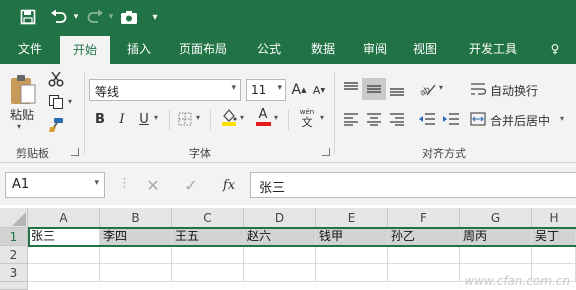  What do you see at coordinates (374, 119) in the screenshot?
I see `align-center-icon` at bounding box center [374, 119].